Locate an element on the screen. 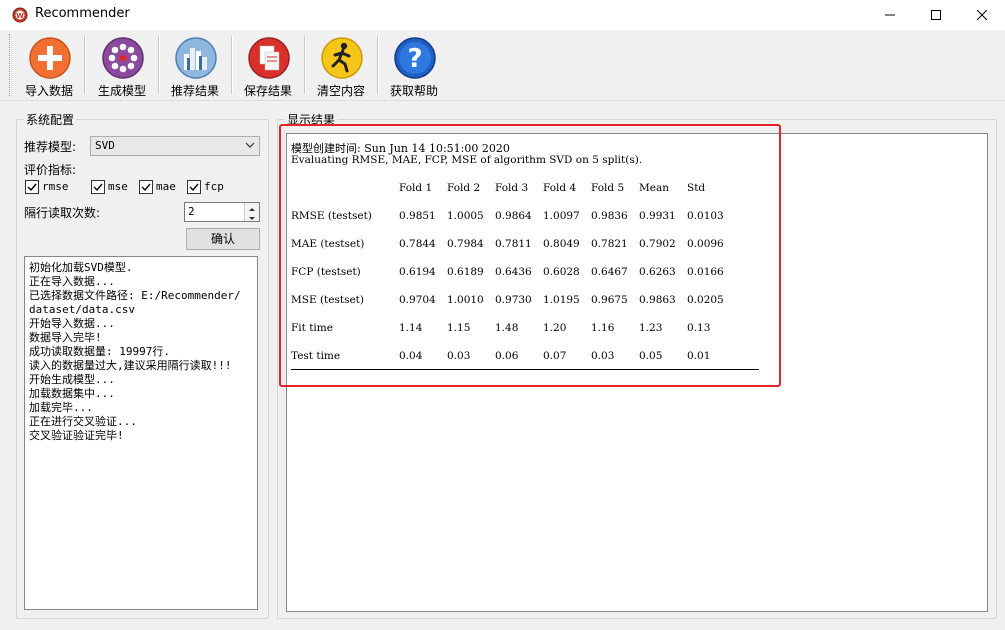 The image size is (1005, 630). fcp-label: fcp is located at coordinates (214, 186).